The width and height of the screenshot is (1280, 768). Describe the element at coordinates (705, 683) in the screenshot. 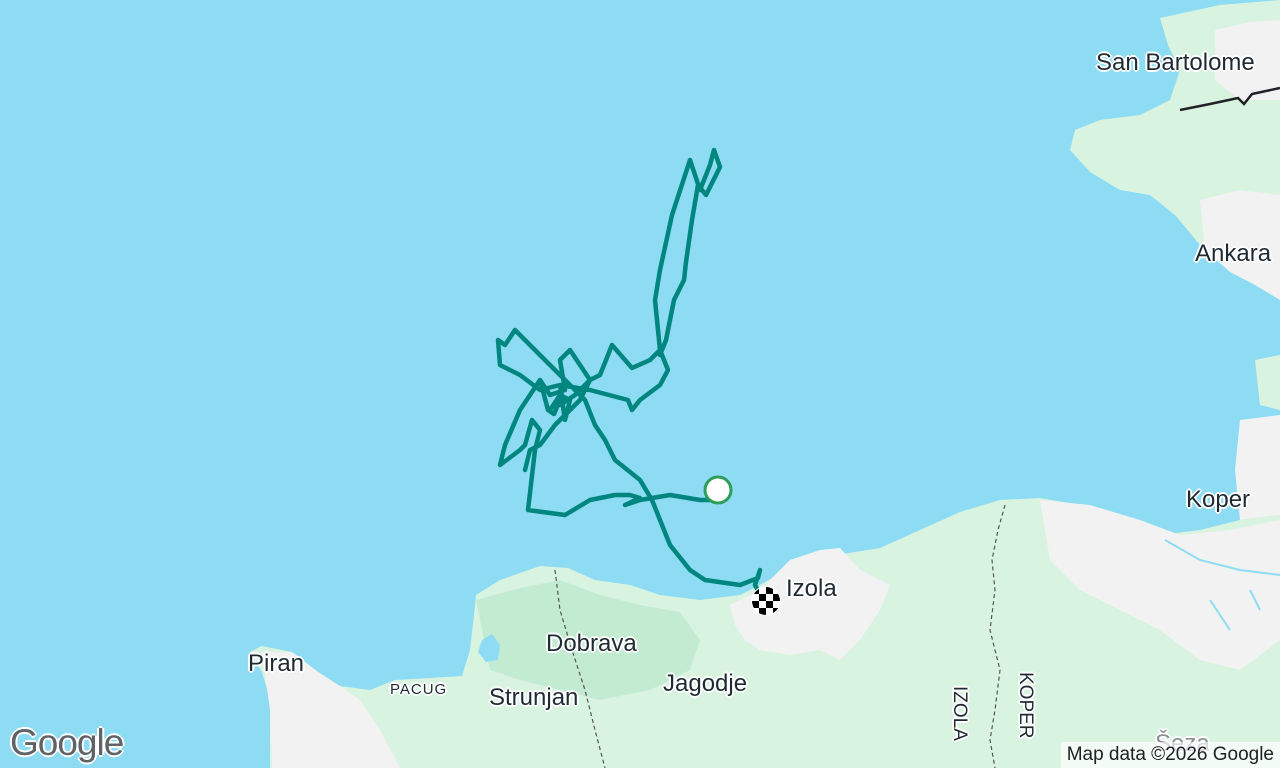

I see `label-jagodje: Jagodje` at that location.